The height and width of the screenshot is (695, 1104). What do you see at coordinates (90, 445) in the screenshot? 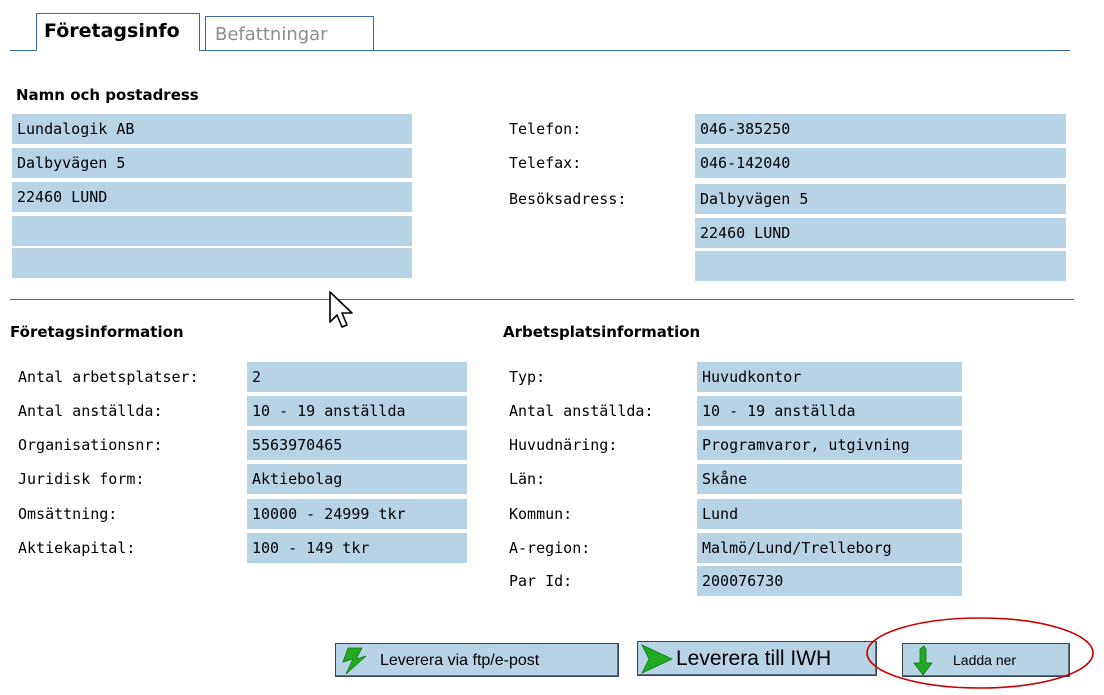
I see `company-label-3: Organisationsnr:` at bounding box center [90, 445].